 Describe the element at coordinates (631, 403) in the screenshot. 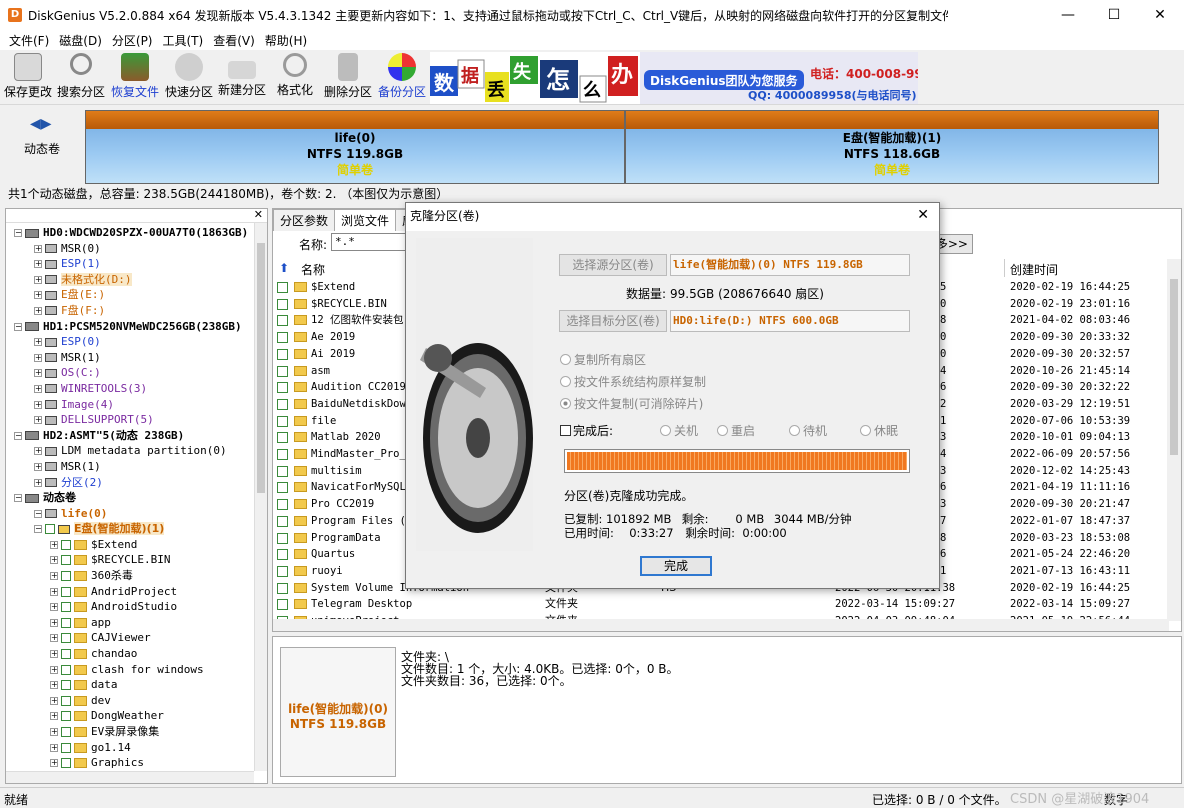

I see `copy-by-file-radio: 按文件复制(可消除碎片)` at that location.